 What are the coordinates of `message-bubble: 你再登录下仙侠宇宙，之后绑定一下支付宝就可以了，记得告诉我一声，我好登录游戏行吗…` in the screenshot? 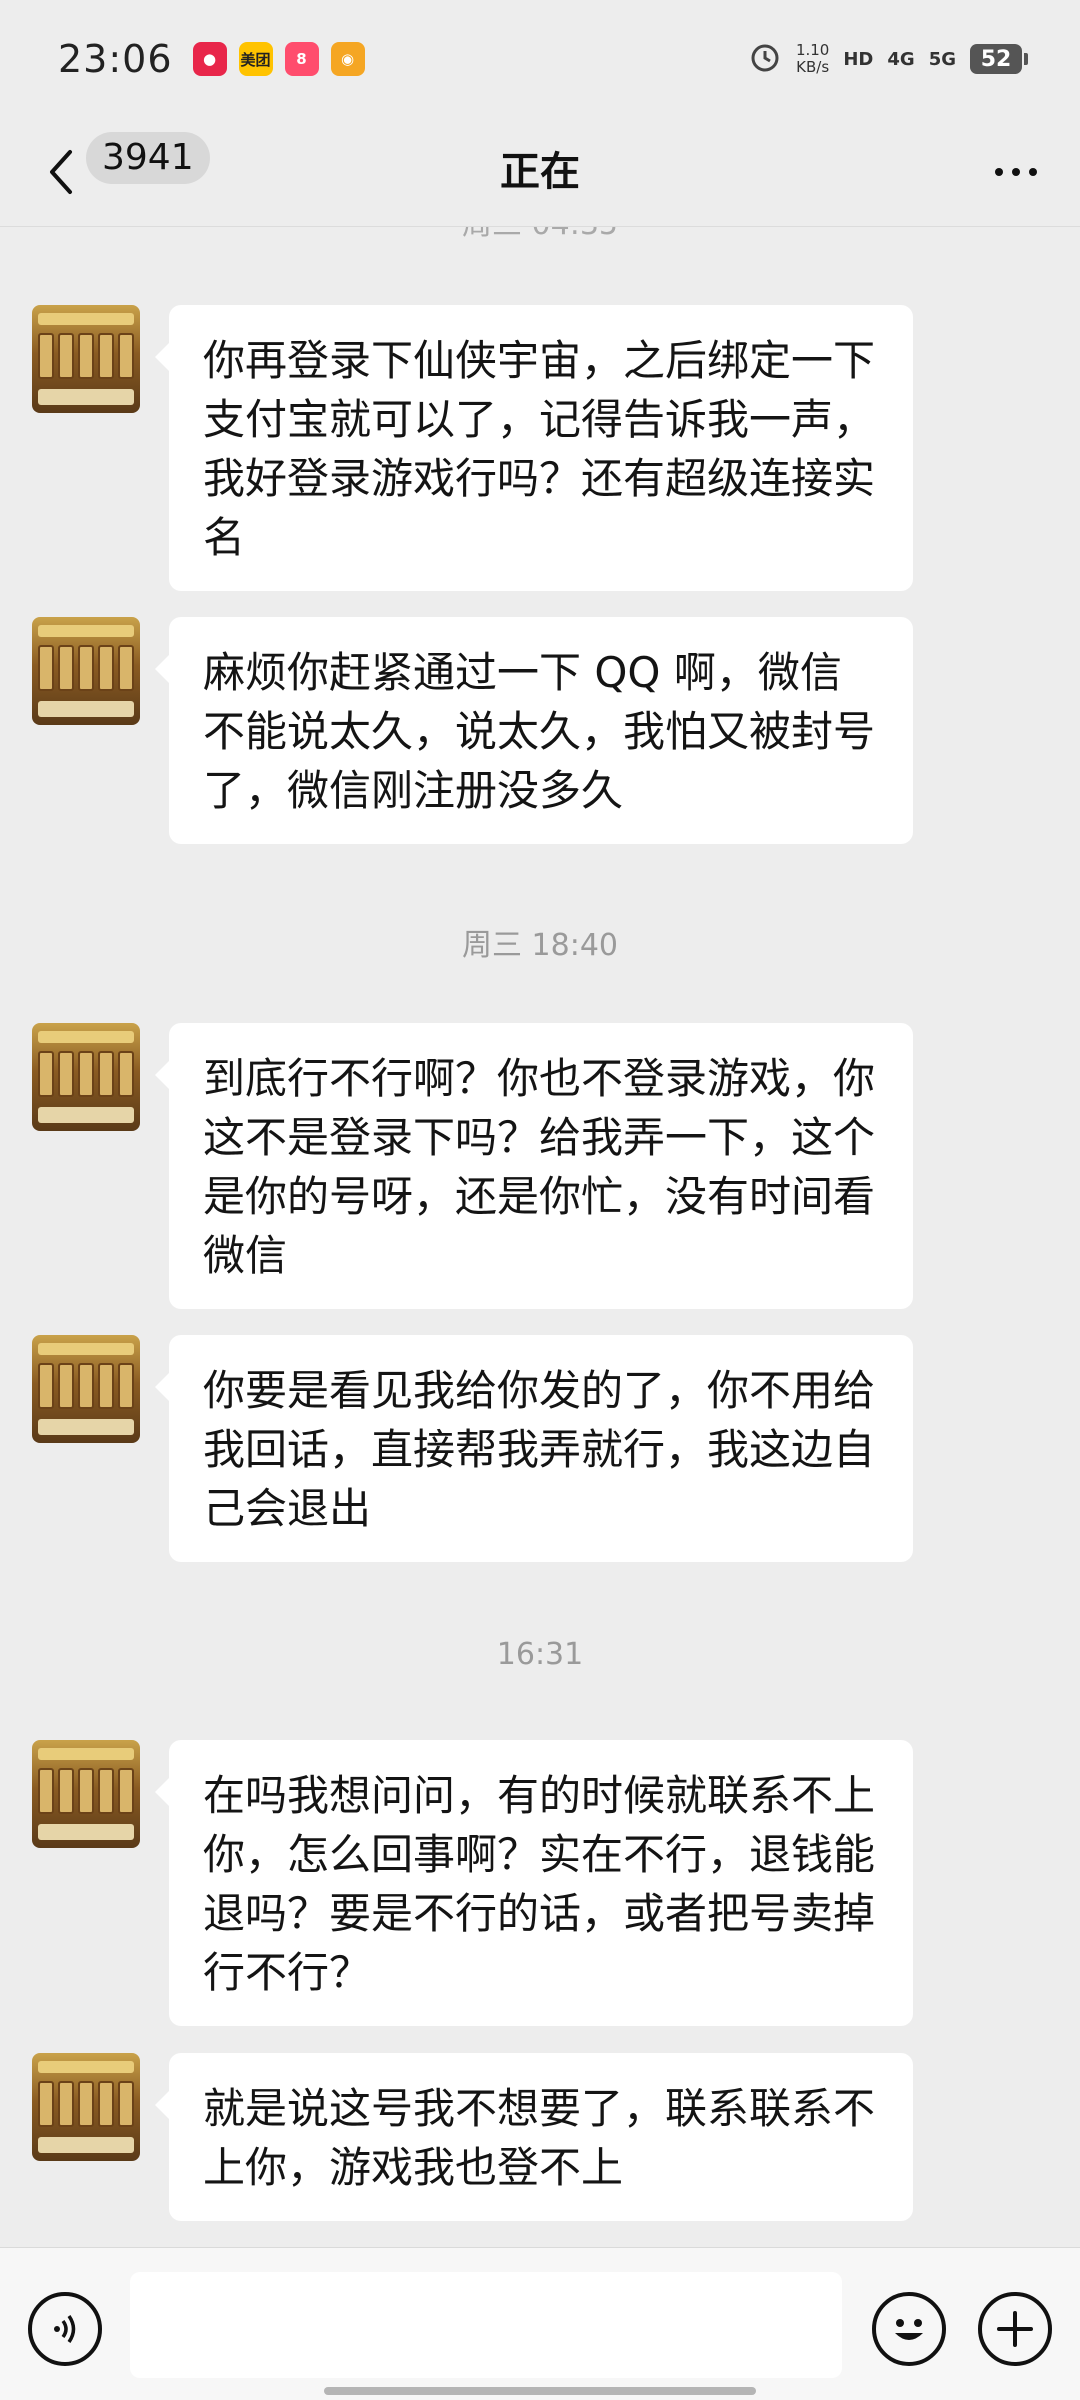 It's located at (534, 448).